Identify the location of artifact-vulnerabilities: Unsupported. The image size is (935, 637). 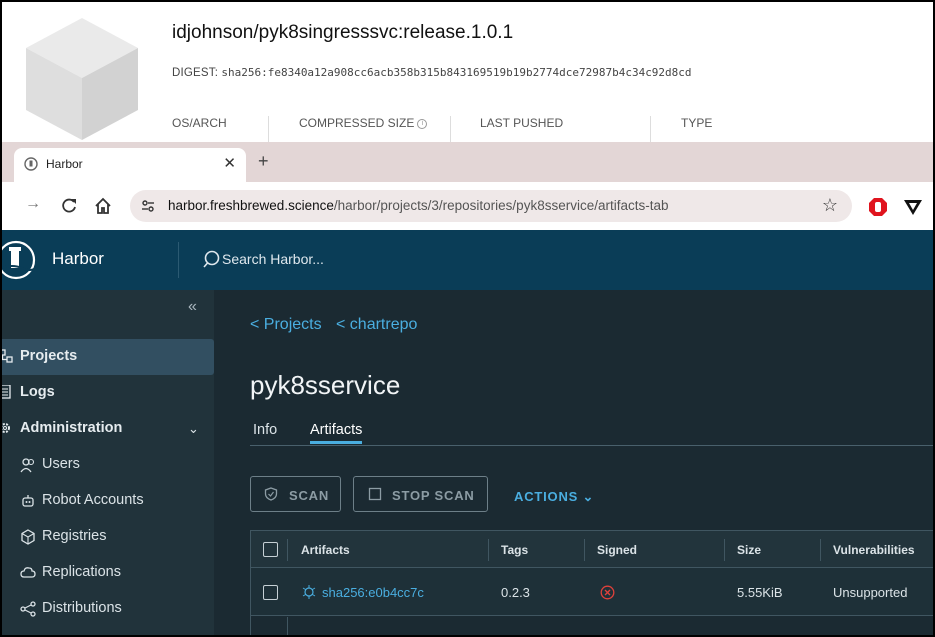
(870, 592).